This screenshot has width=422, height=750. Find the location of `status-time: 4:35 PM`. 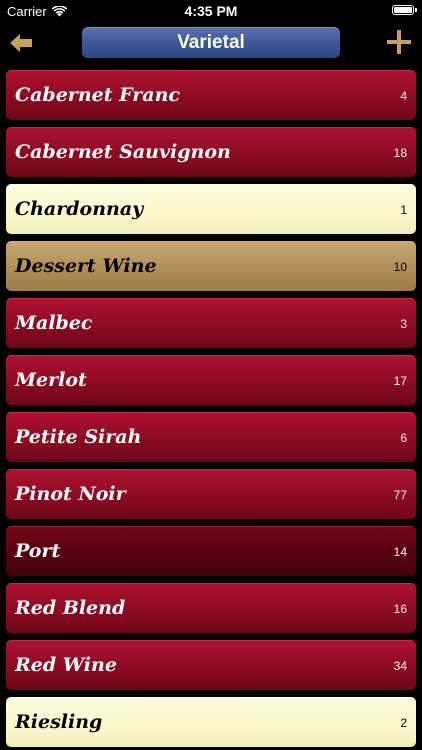

status-time: 4:35 PM is located at coordinates (211, 11).